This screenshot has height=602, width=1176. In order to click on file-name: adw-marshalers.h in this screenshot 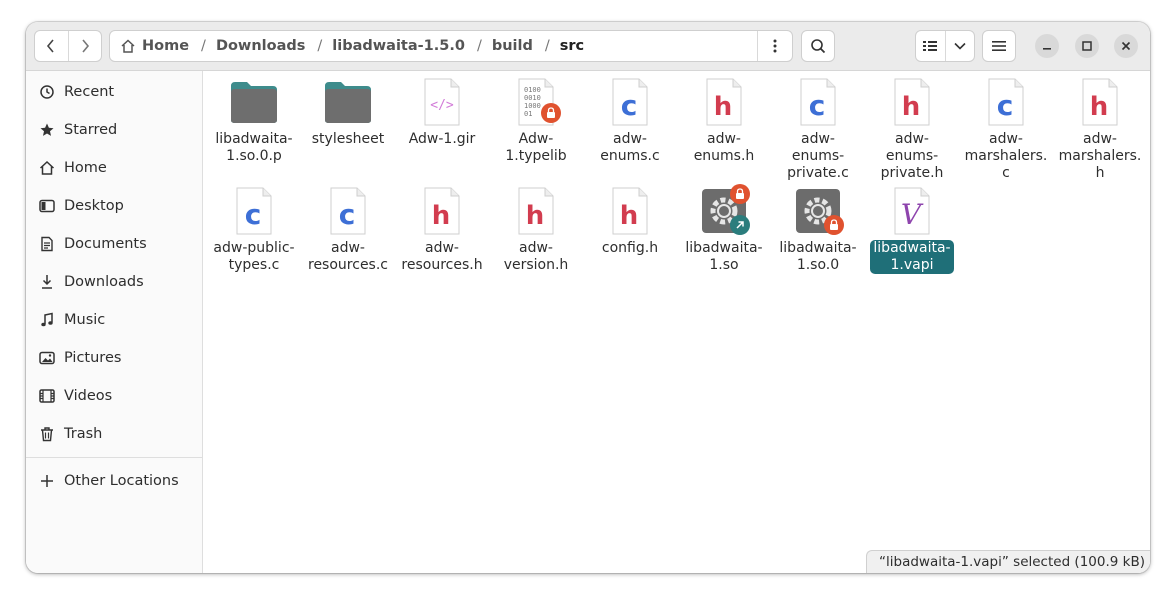, I will do `click(1100, 156)`.